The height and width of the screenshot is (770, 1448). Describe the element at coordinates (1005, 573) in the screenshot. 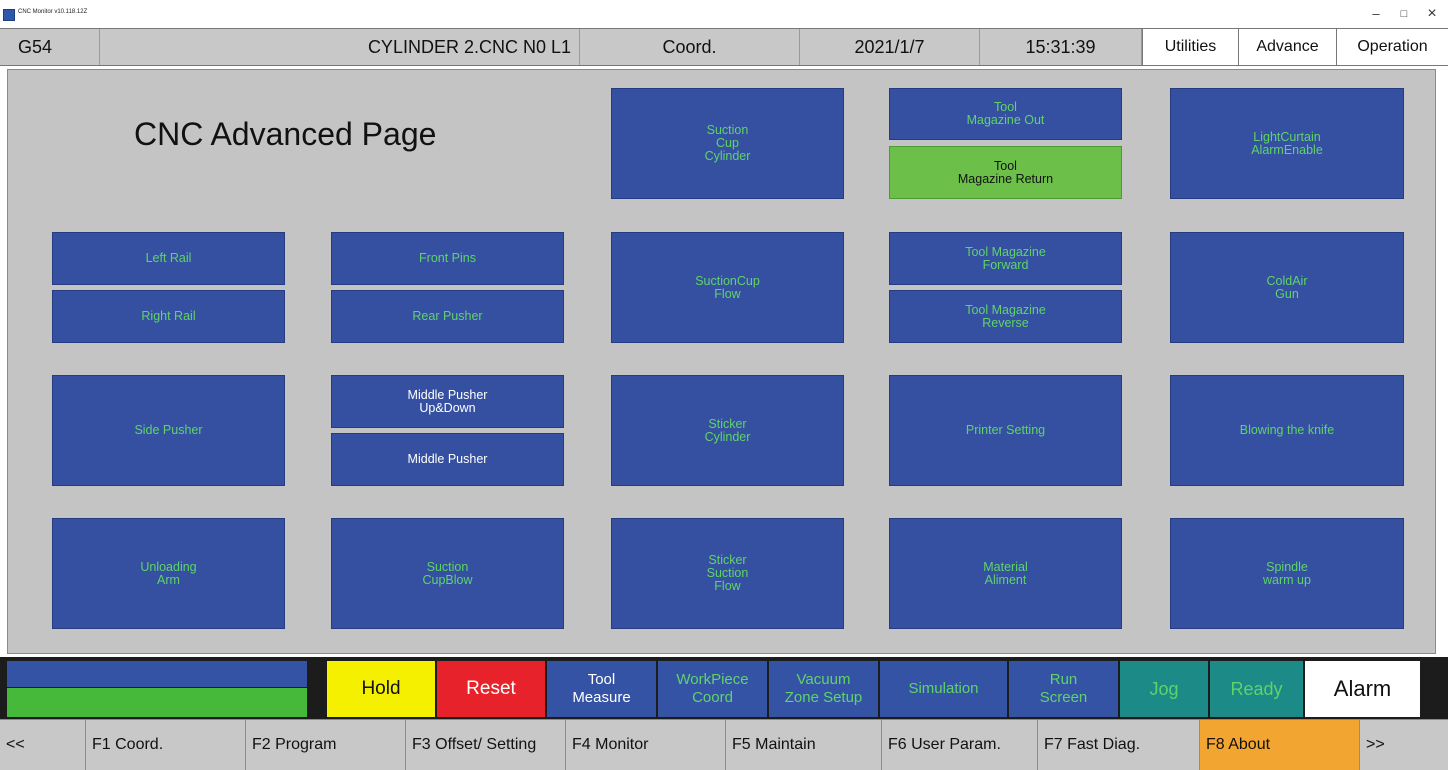

I see `material-aliment-button: Material Aliment` at that location.